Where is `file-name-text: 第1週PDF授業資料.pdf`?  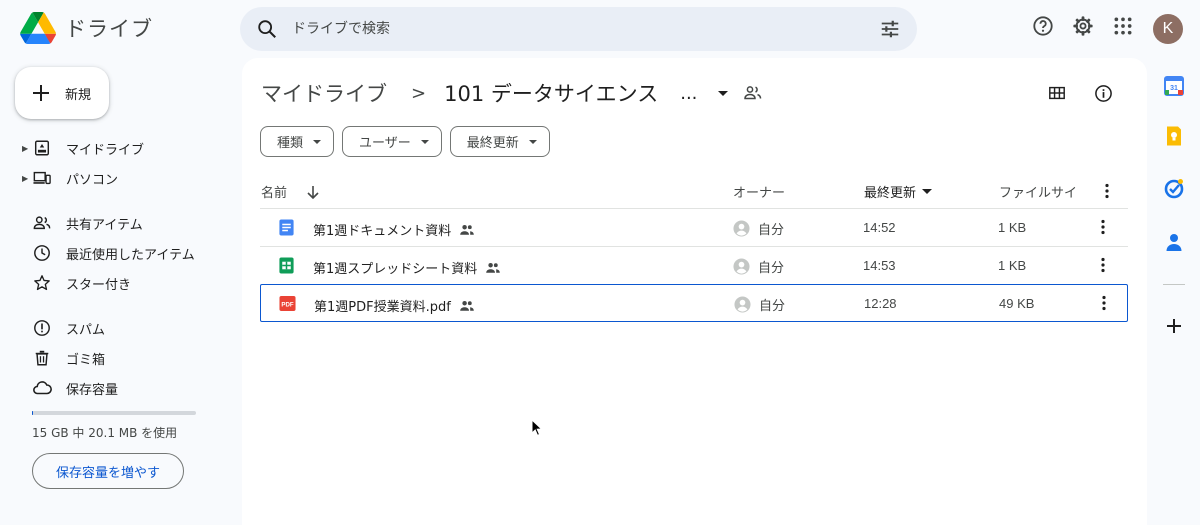
file-name-text: 第1週PDF授業資料.pdf is located at coordinates (382, 307).